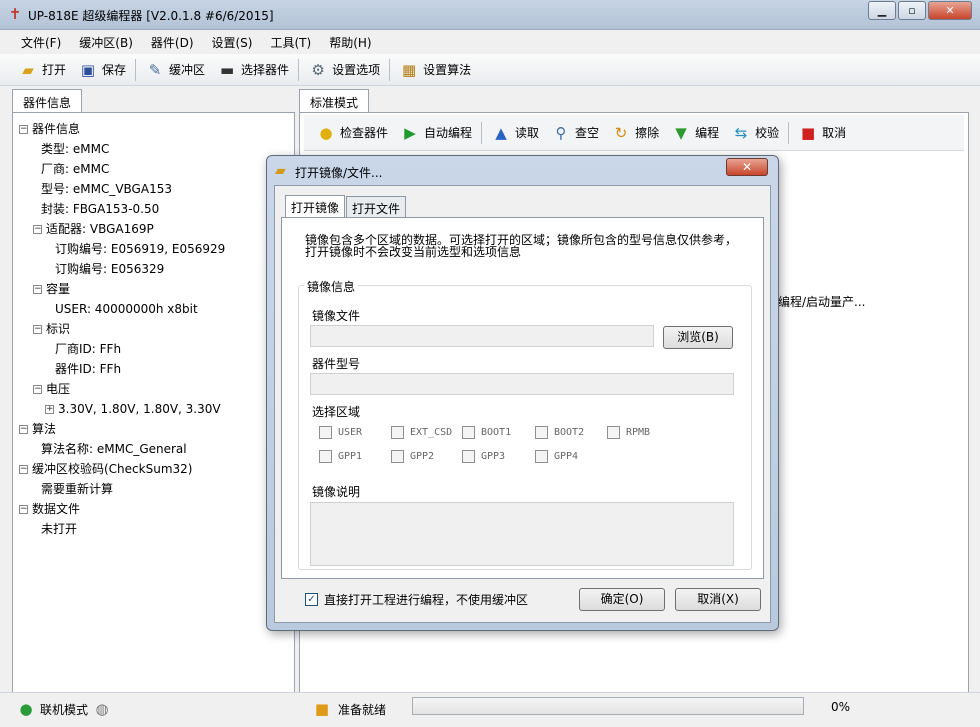 The width and height of the screenshot is (980, 727). I want to click on mode-status: 联机模式, so click(64, 709).